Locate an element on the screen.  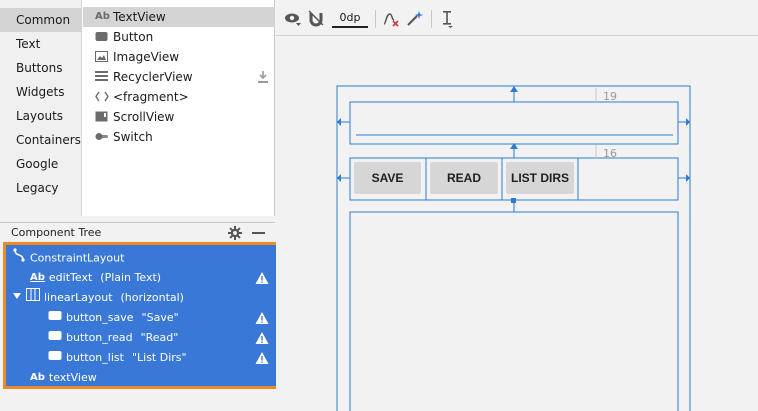
edittext-outline is located at coordinates (514, 123).